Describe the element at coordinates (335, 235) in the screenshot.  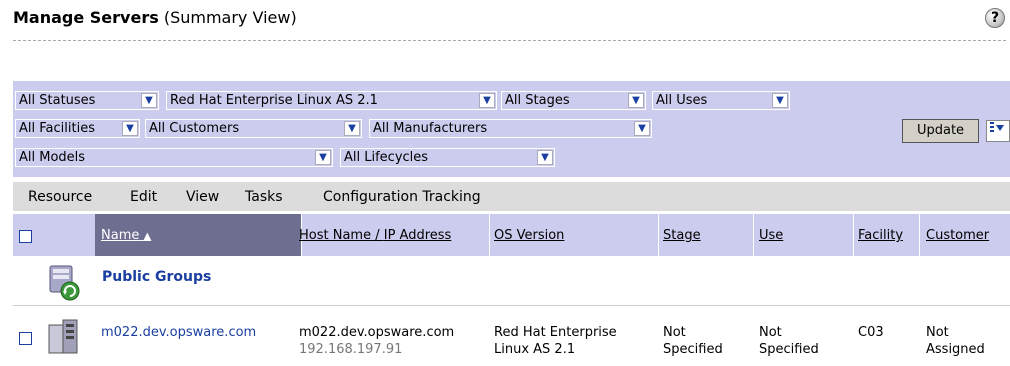
I see `host-name-sort-link: Host Name` at that location.